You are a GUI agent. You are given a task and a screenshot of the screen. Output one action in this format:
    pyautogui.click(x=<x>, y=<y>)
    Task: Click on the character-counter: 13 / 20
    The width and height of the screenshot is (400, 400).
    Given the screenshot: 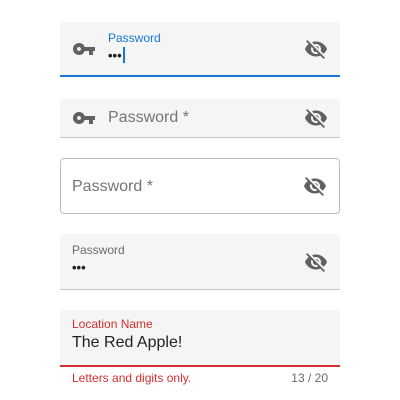 What is the action you would take?
    pyautogui.click(x=309, y=378)
    